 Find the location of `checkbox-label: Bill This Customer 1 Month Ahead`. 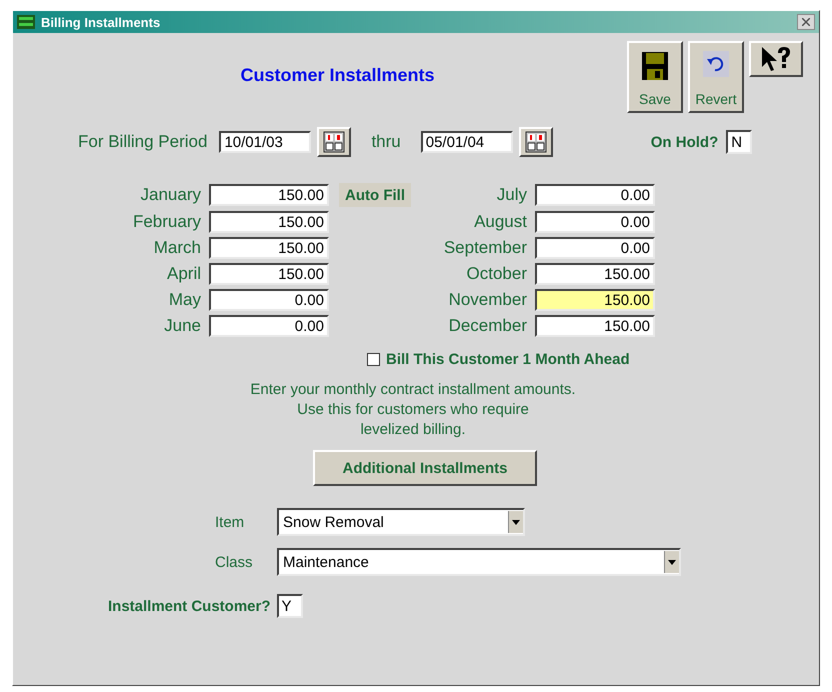

checkbox-label: Bill This Customer 1 Month Ahead is located at coordinates (508, 359).